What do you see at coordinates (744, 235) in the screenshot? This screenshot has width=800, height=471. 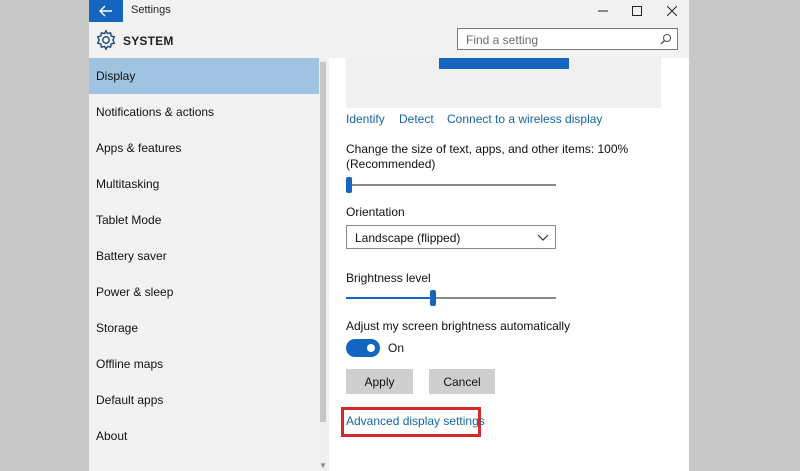 I see `background-strip` at bounding box center [744, 235].